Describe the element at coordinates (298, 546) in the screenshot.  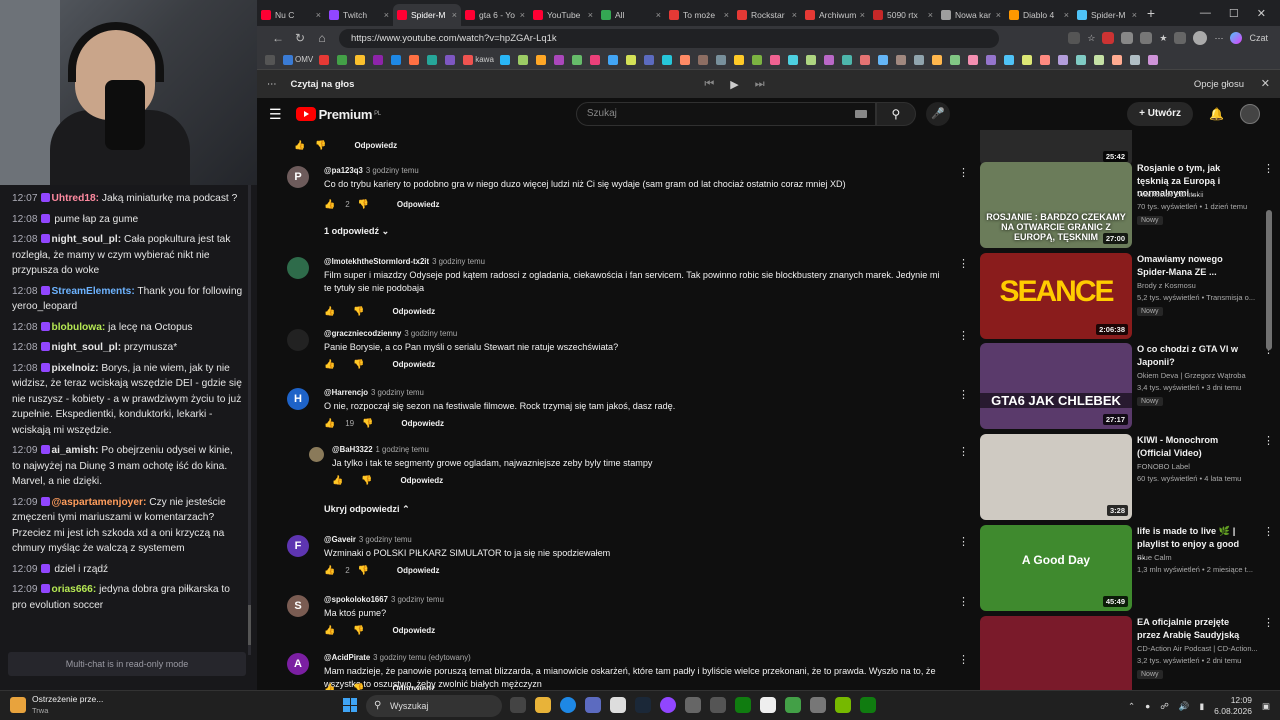
I see `commenter-avatar: F` at that location.